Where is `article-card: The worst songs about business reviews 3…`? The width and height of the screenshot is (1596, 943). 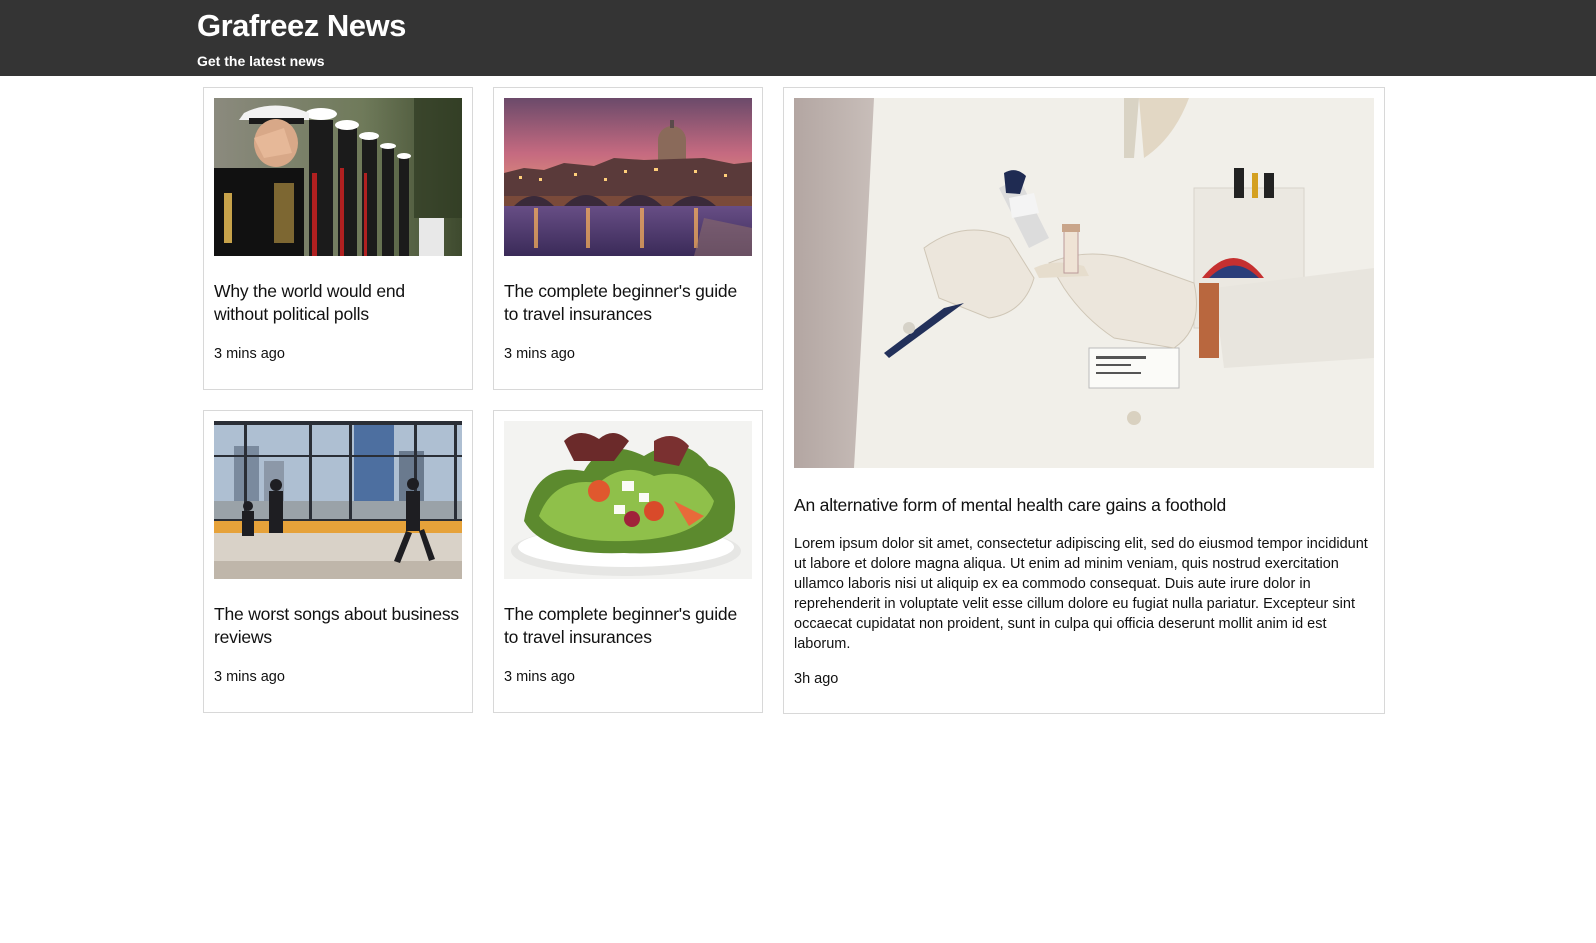 article-card: The worst songs about business reviews 3… is located at coordinates (338, 561).